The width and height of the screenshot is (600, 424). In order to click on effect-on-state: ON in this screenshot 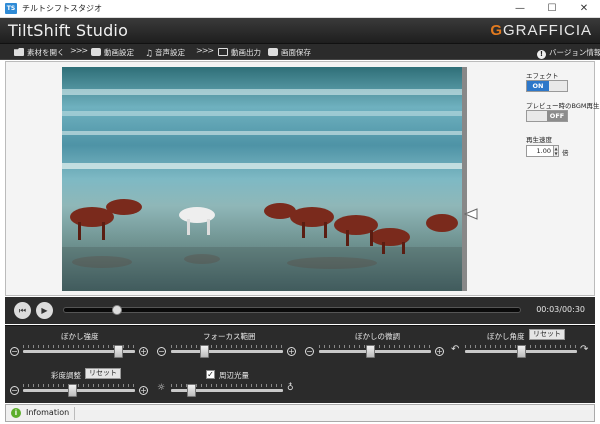, I will do `click(538, 86)`.